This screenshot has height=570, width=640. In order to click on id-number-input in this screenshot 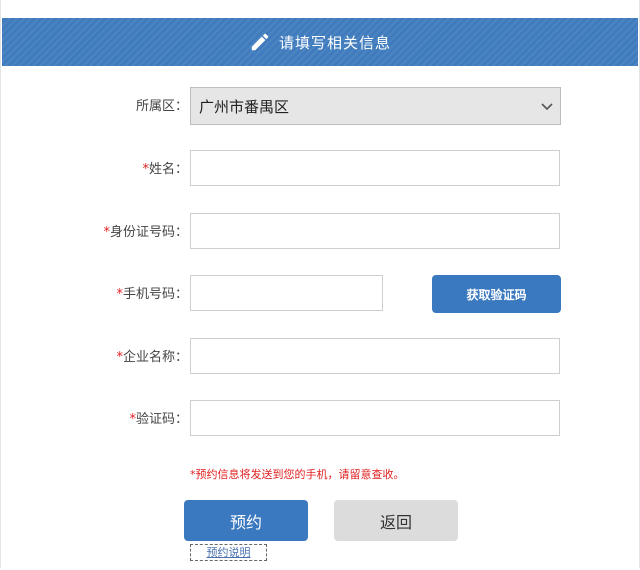, I will do `click(375, 231)`.